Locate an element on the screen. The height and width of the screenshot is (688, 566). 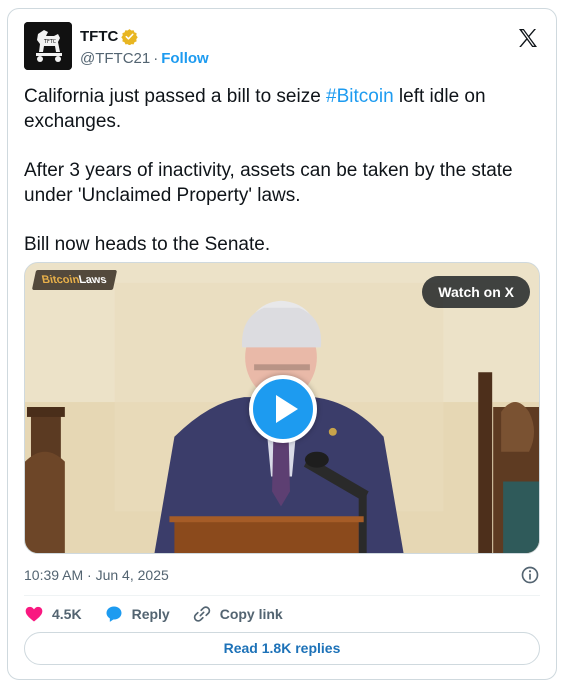
link-icon is located at coordinates (201, 614).